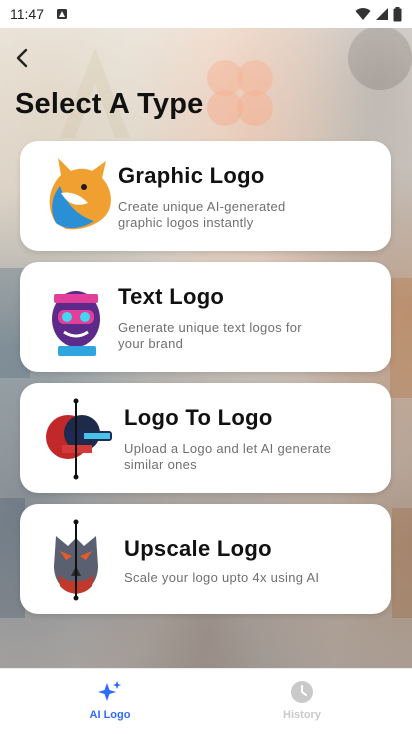 Image resolution: width=412 pixels, height=734 pixels. I want to click on logo-to-logo-thumbnail, so click(79, 439).